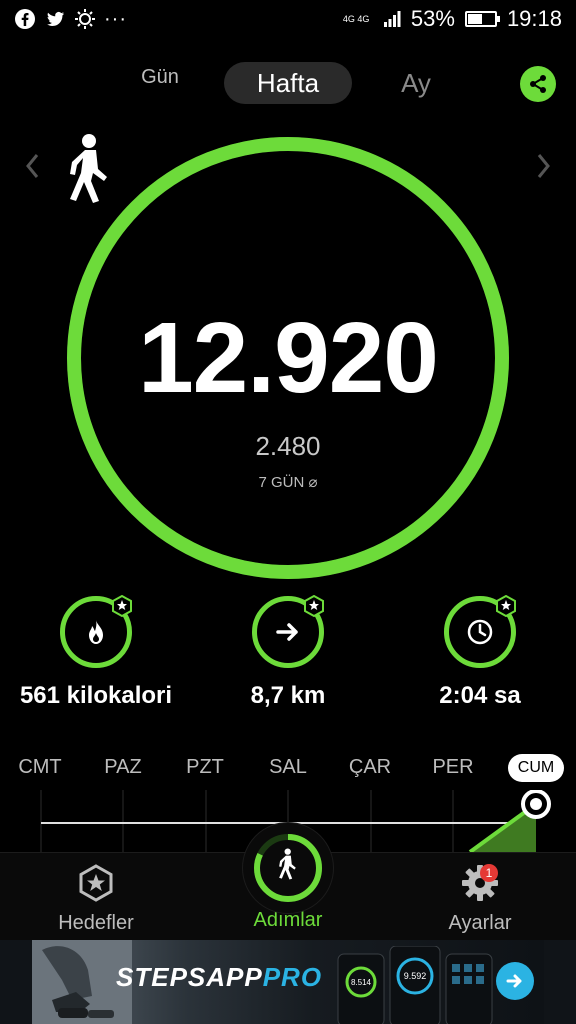 The height and width of the screenshot is (1024, 576). I want to click on day-label-car: ÇAR, so click(370, 767).